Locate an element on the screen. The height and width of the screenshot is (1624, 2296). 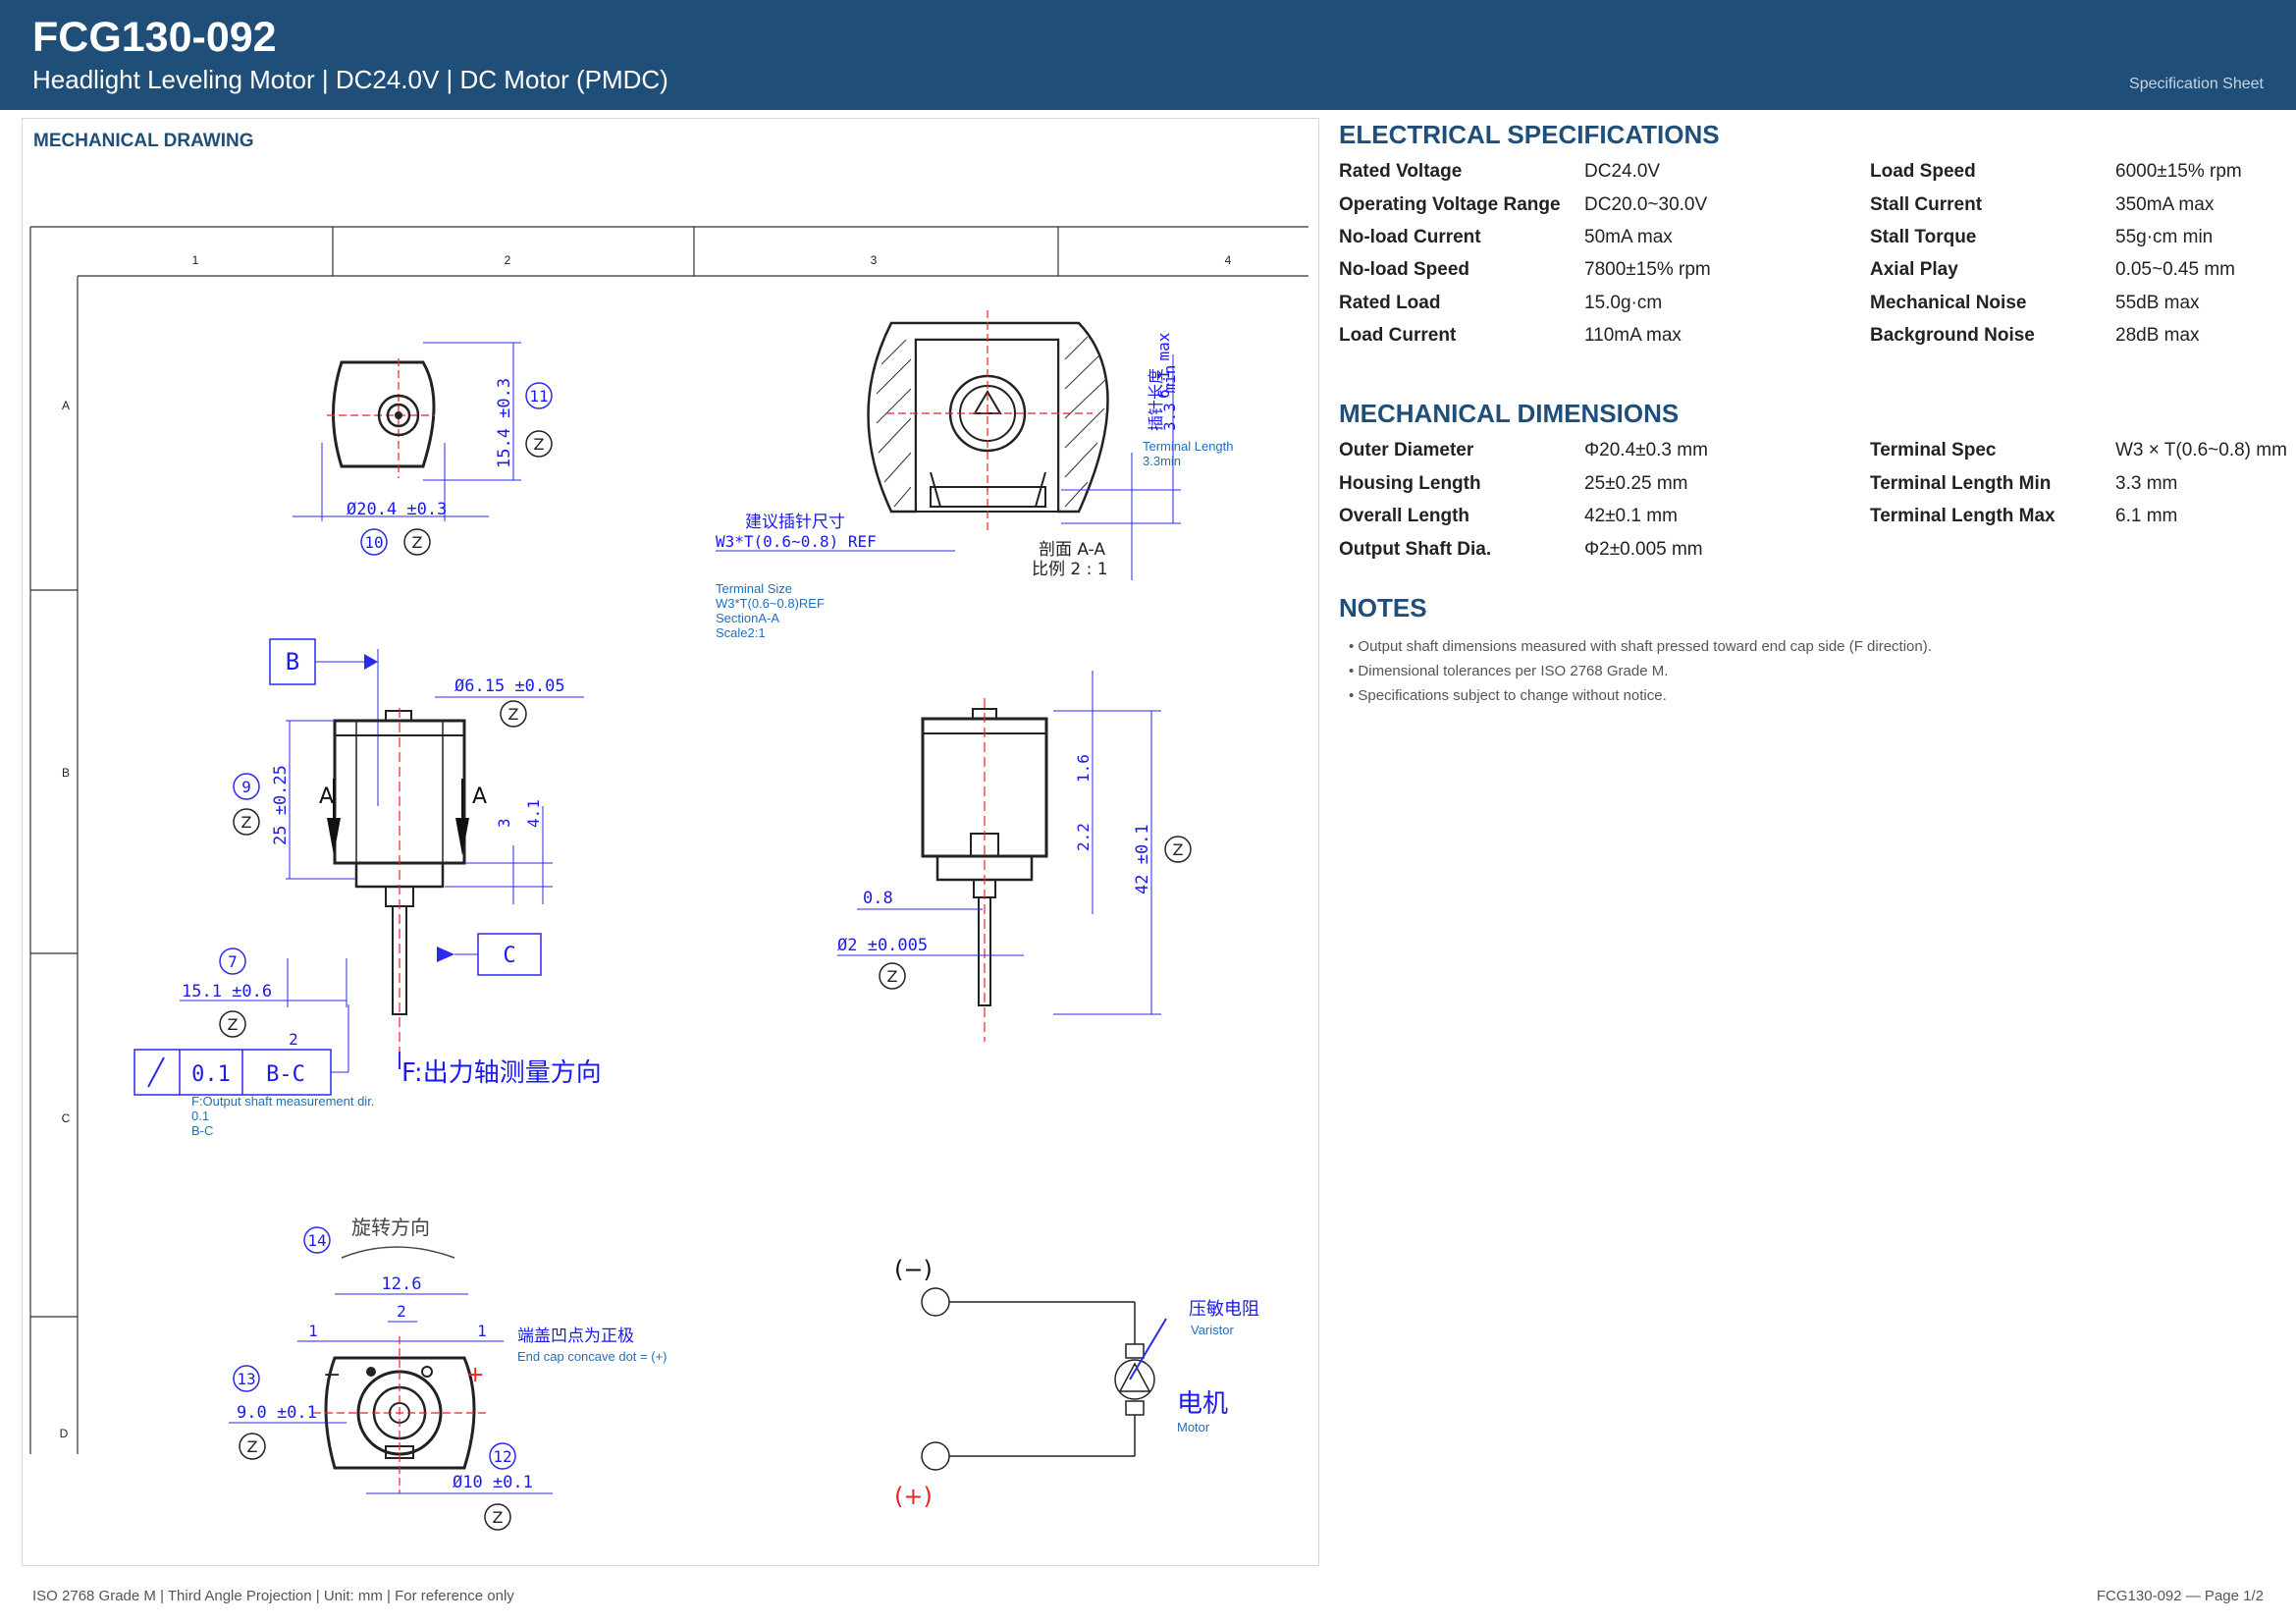
end-cap-dot-en: End cap concave dot = (+) is located at coordinates (592, 1356).